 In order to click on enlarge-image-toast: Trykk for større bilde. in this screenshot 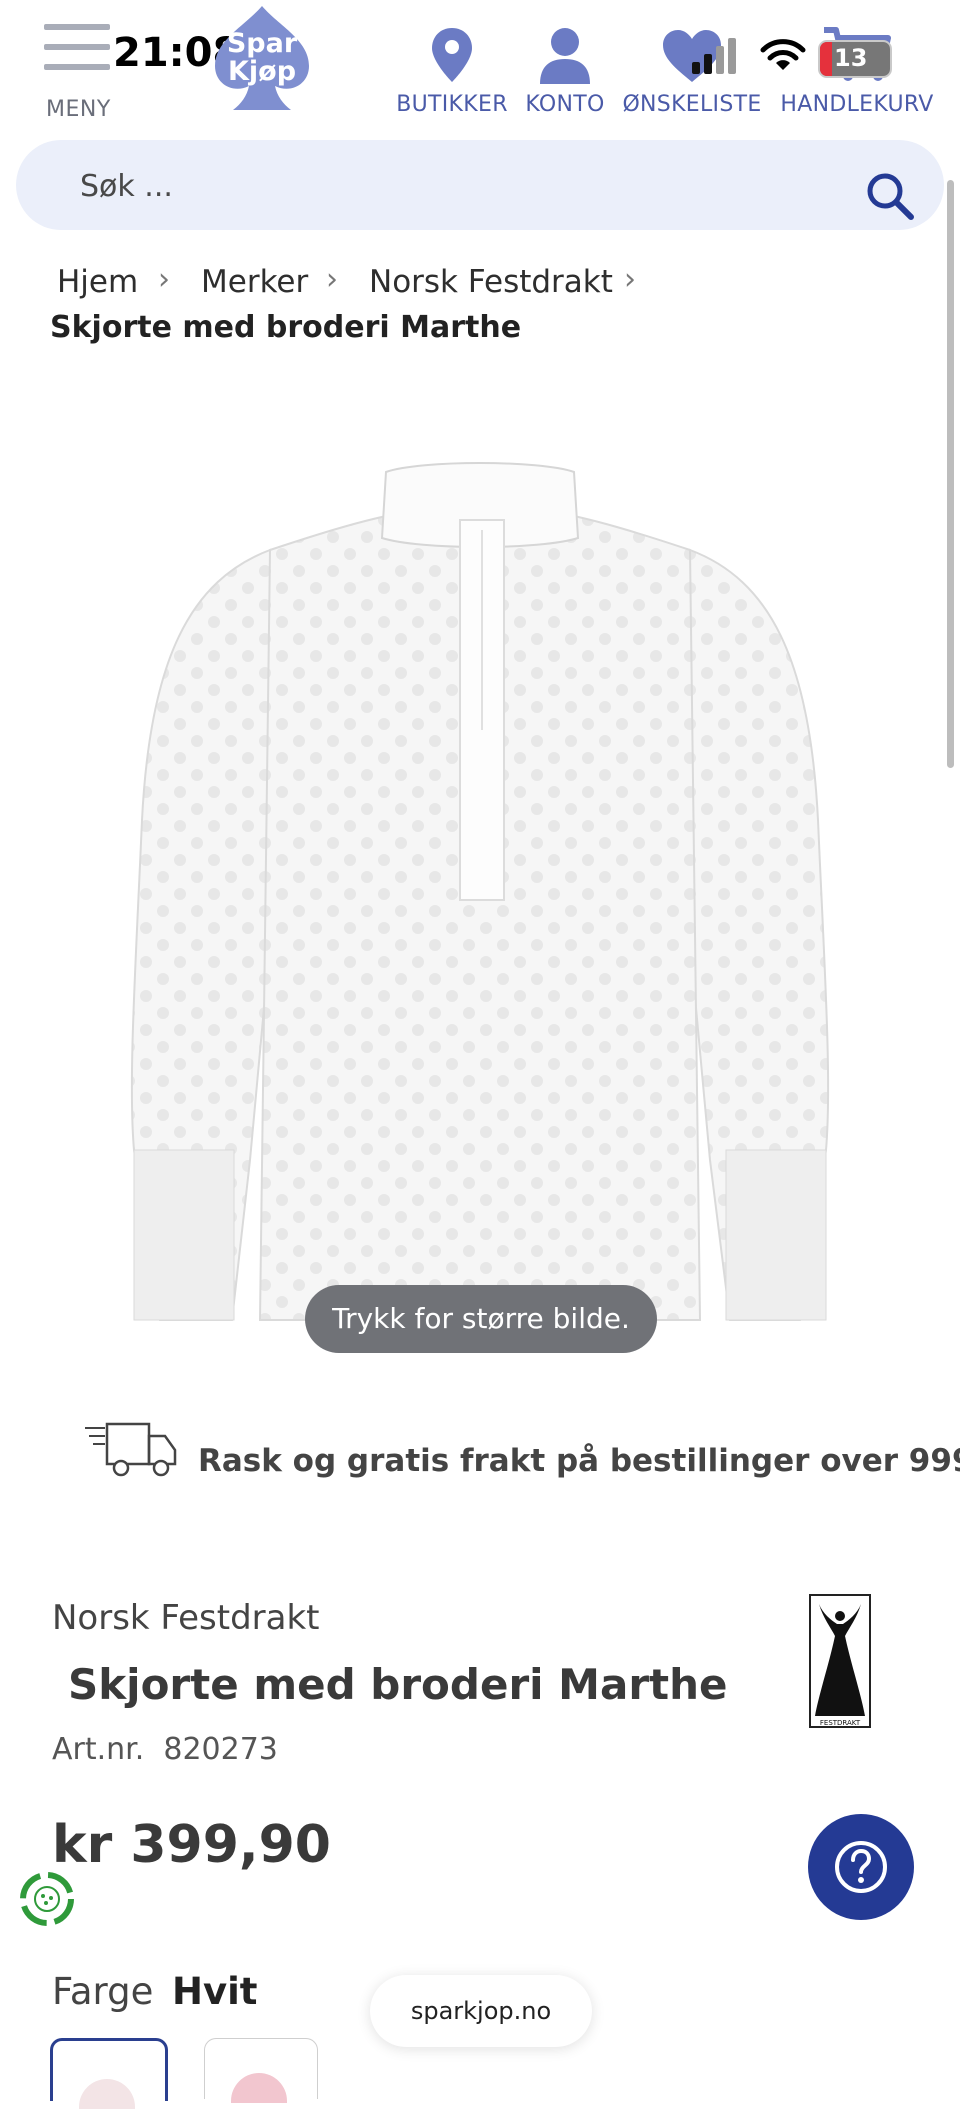, I will do `click(481, 1319)`.